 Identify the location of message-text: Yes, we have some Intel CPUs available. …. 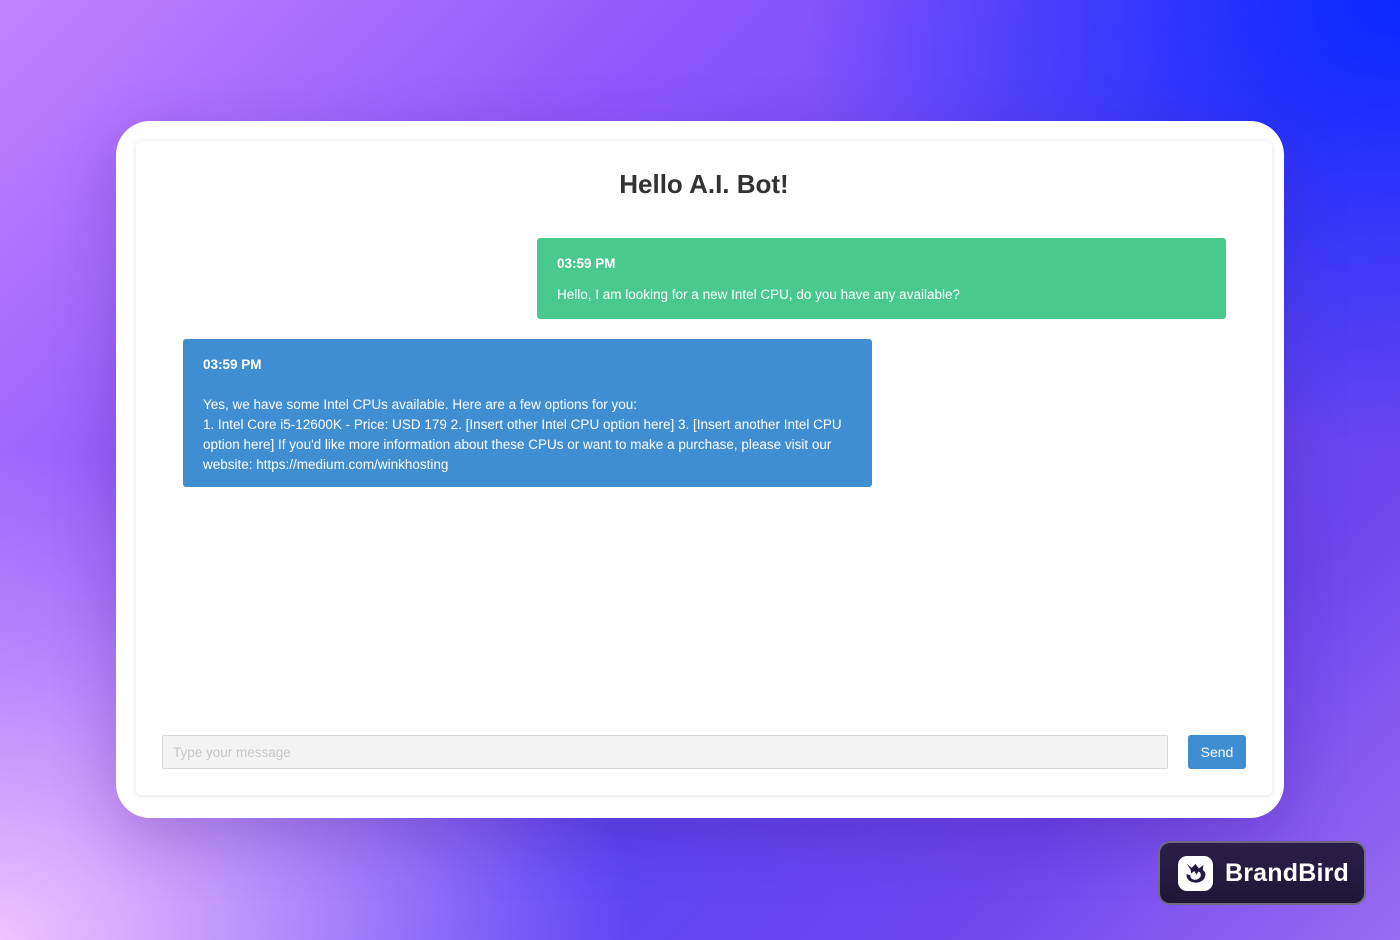
(420, 404).